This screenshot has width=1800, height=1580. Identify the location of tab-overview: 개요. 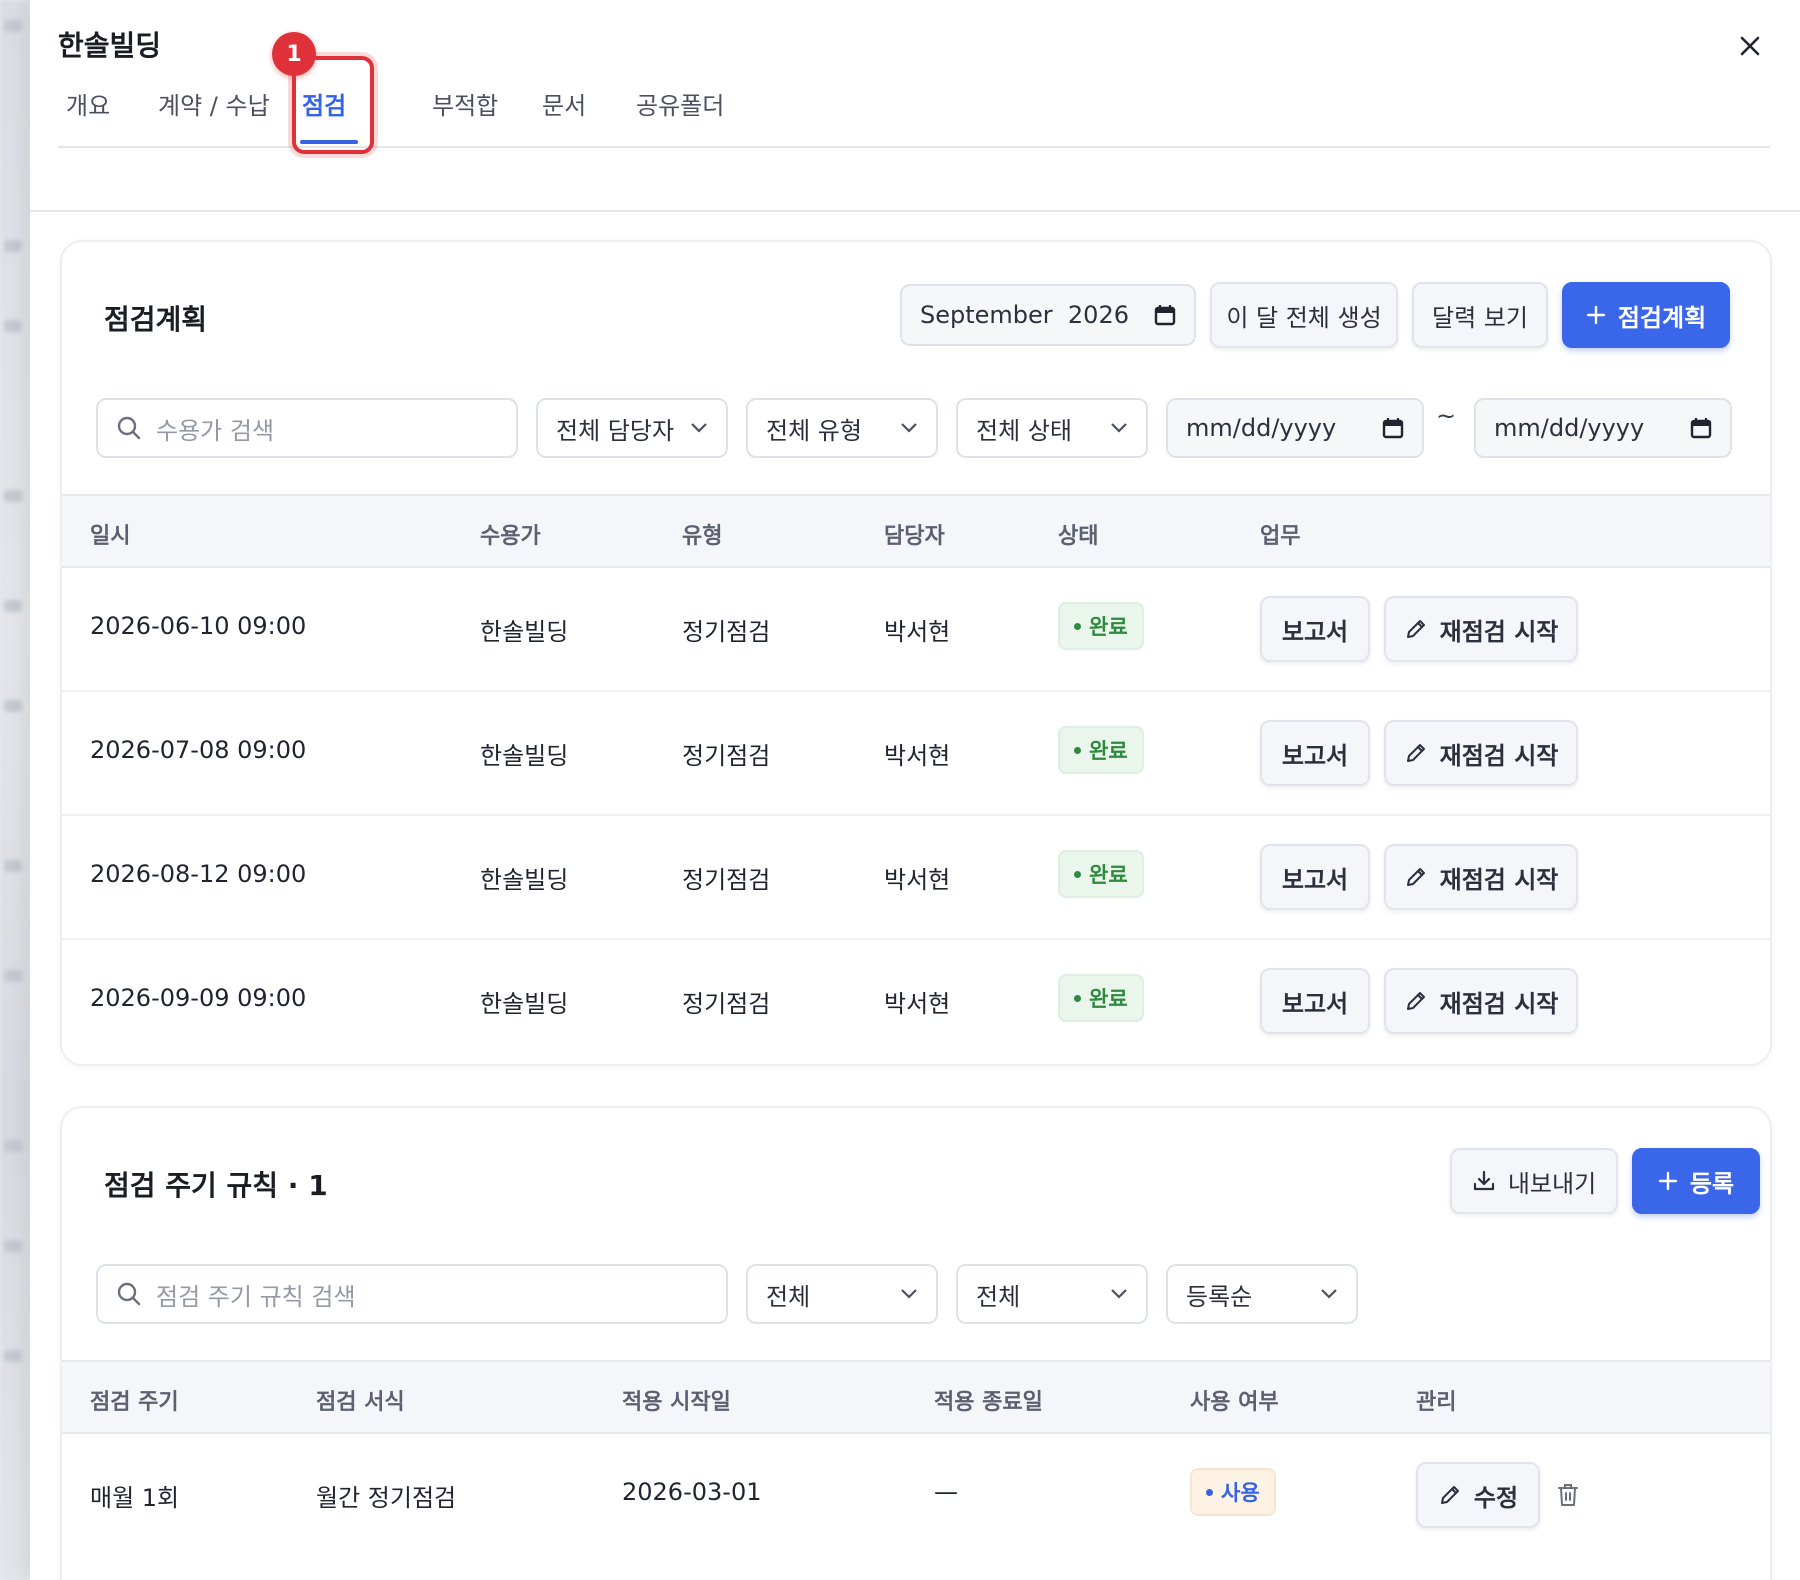
(88, 103).